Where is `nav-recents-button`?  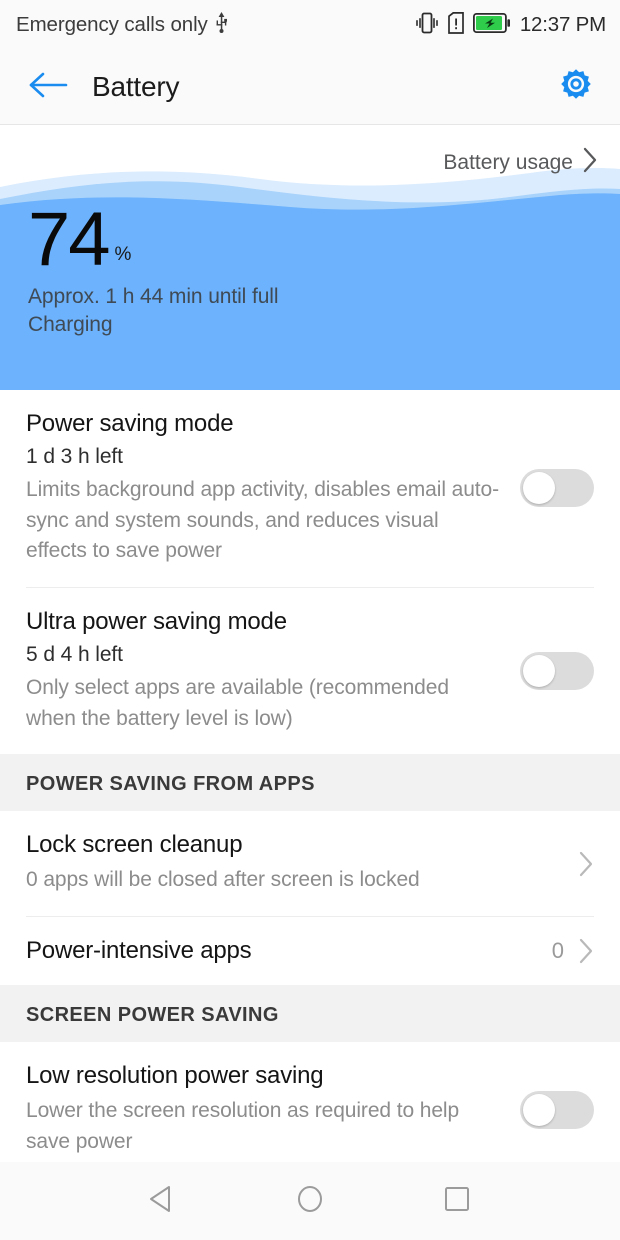 nav-recents-button is located at coordinates (457, 1201).